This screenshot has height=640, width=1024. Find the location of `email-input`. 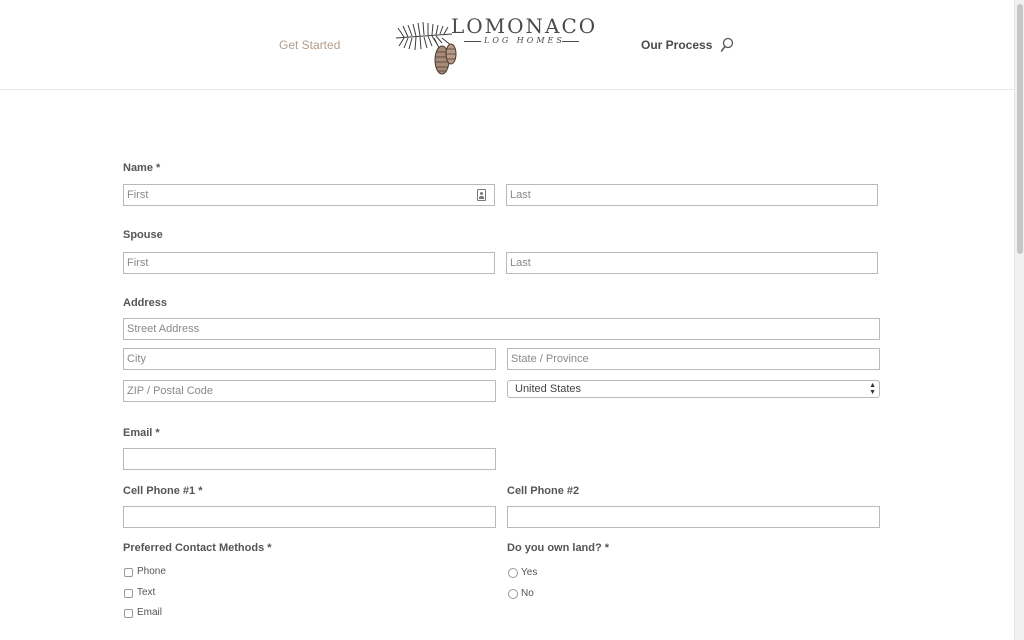

email-input is located at coordinates (309, 459).